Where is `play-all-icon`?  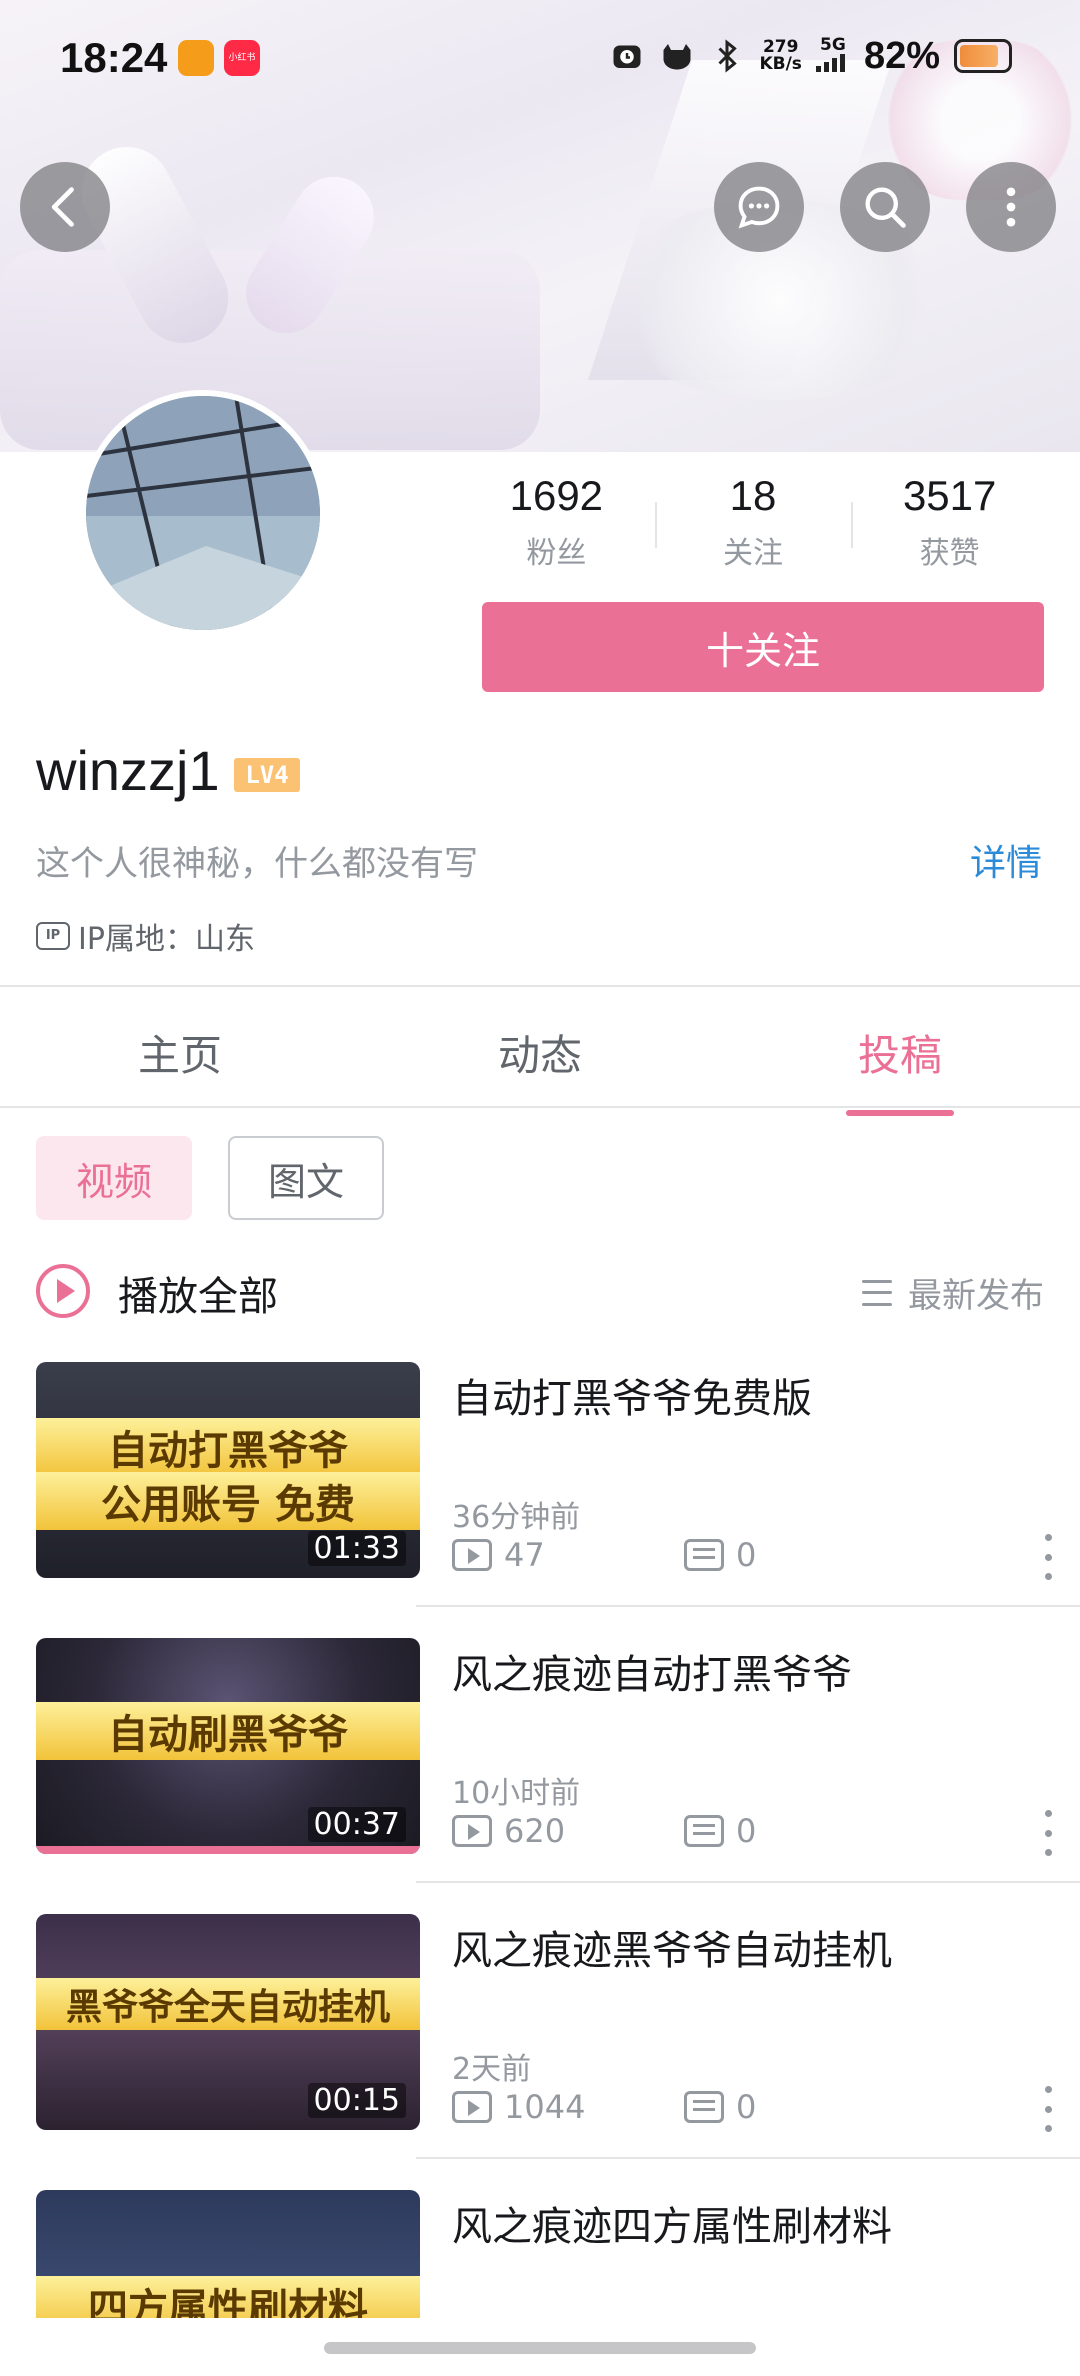 play-all-icon is located at coordinates (63, 1291).